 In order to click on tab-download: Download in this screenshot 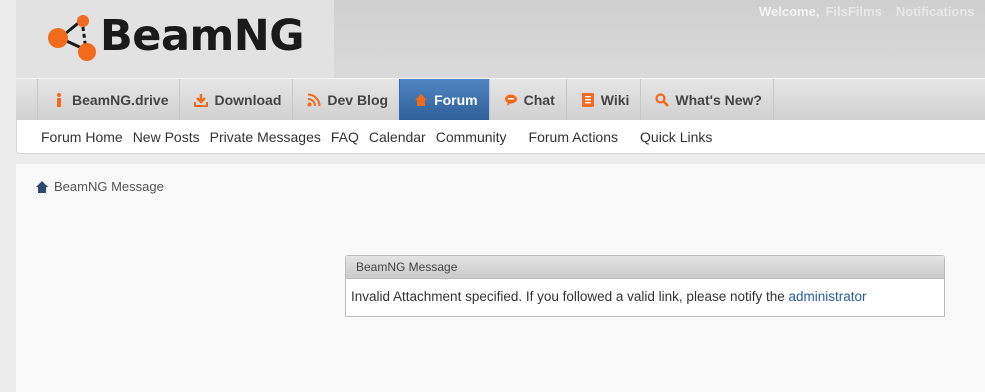, I will do `click(235, 100)`.